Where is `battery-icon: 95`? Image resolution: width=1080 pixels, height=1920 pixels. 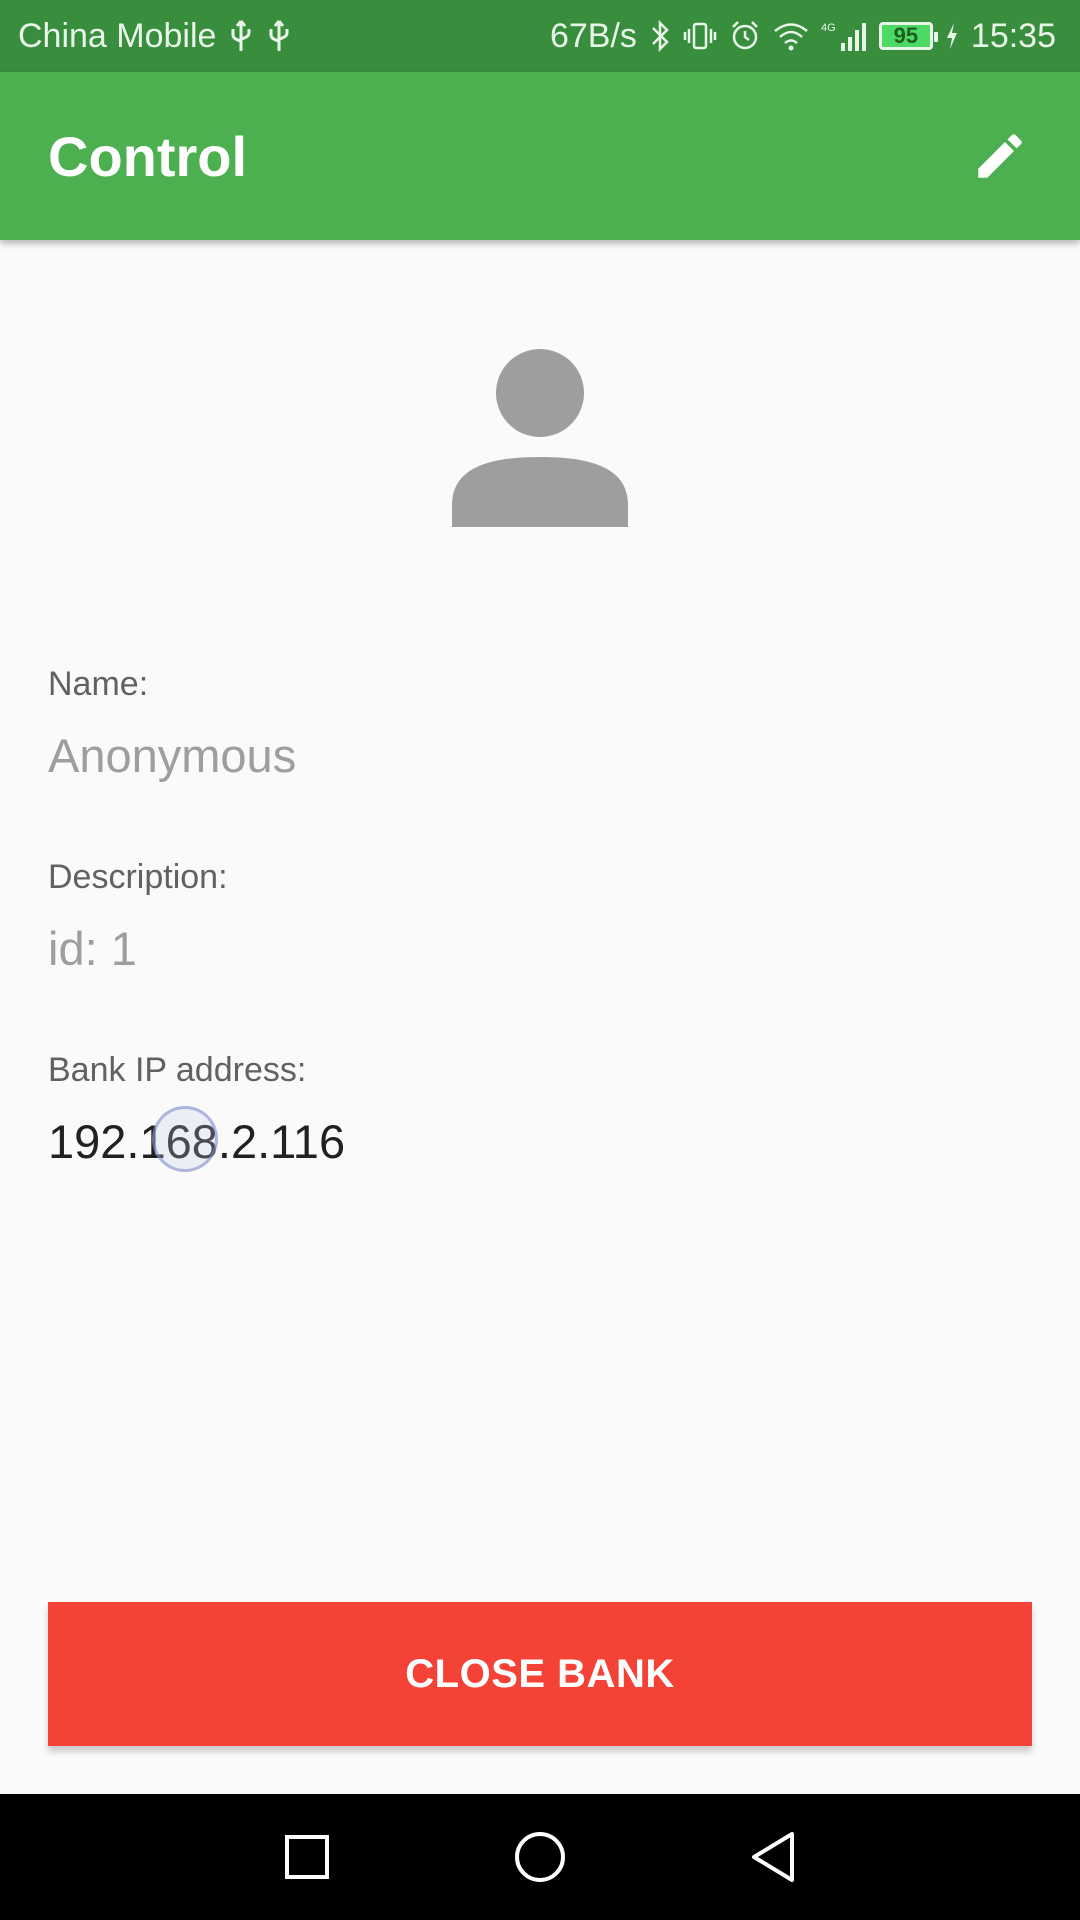
battery-icon: 95 is located at coordinates (908, 36).